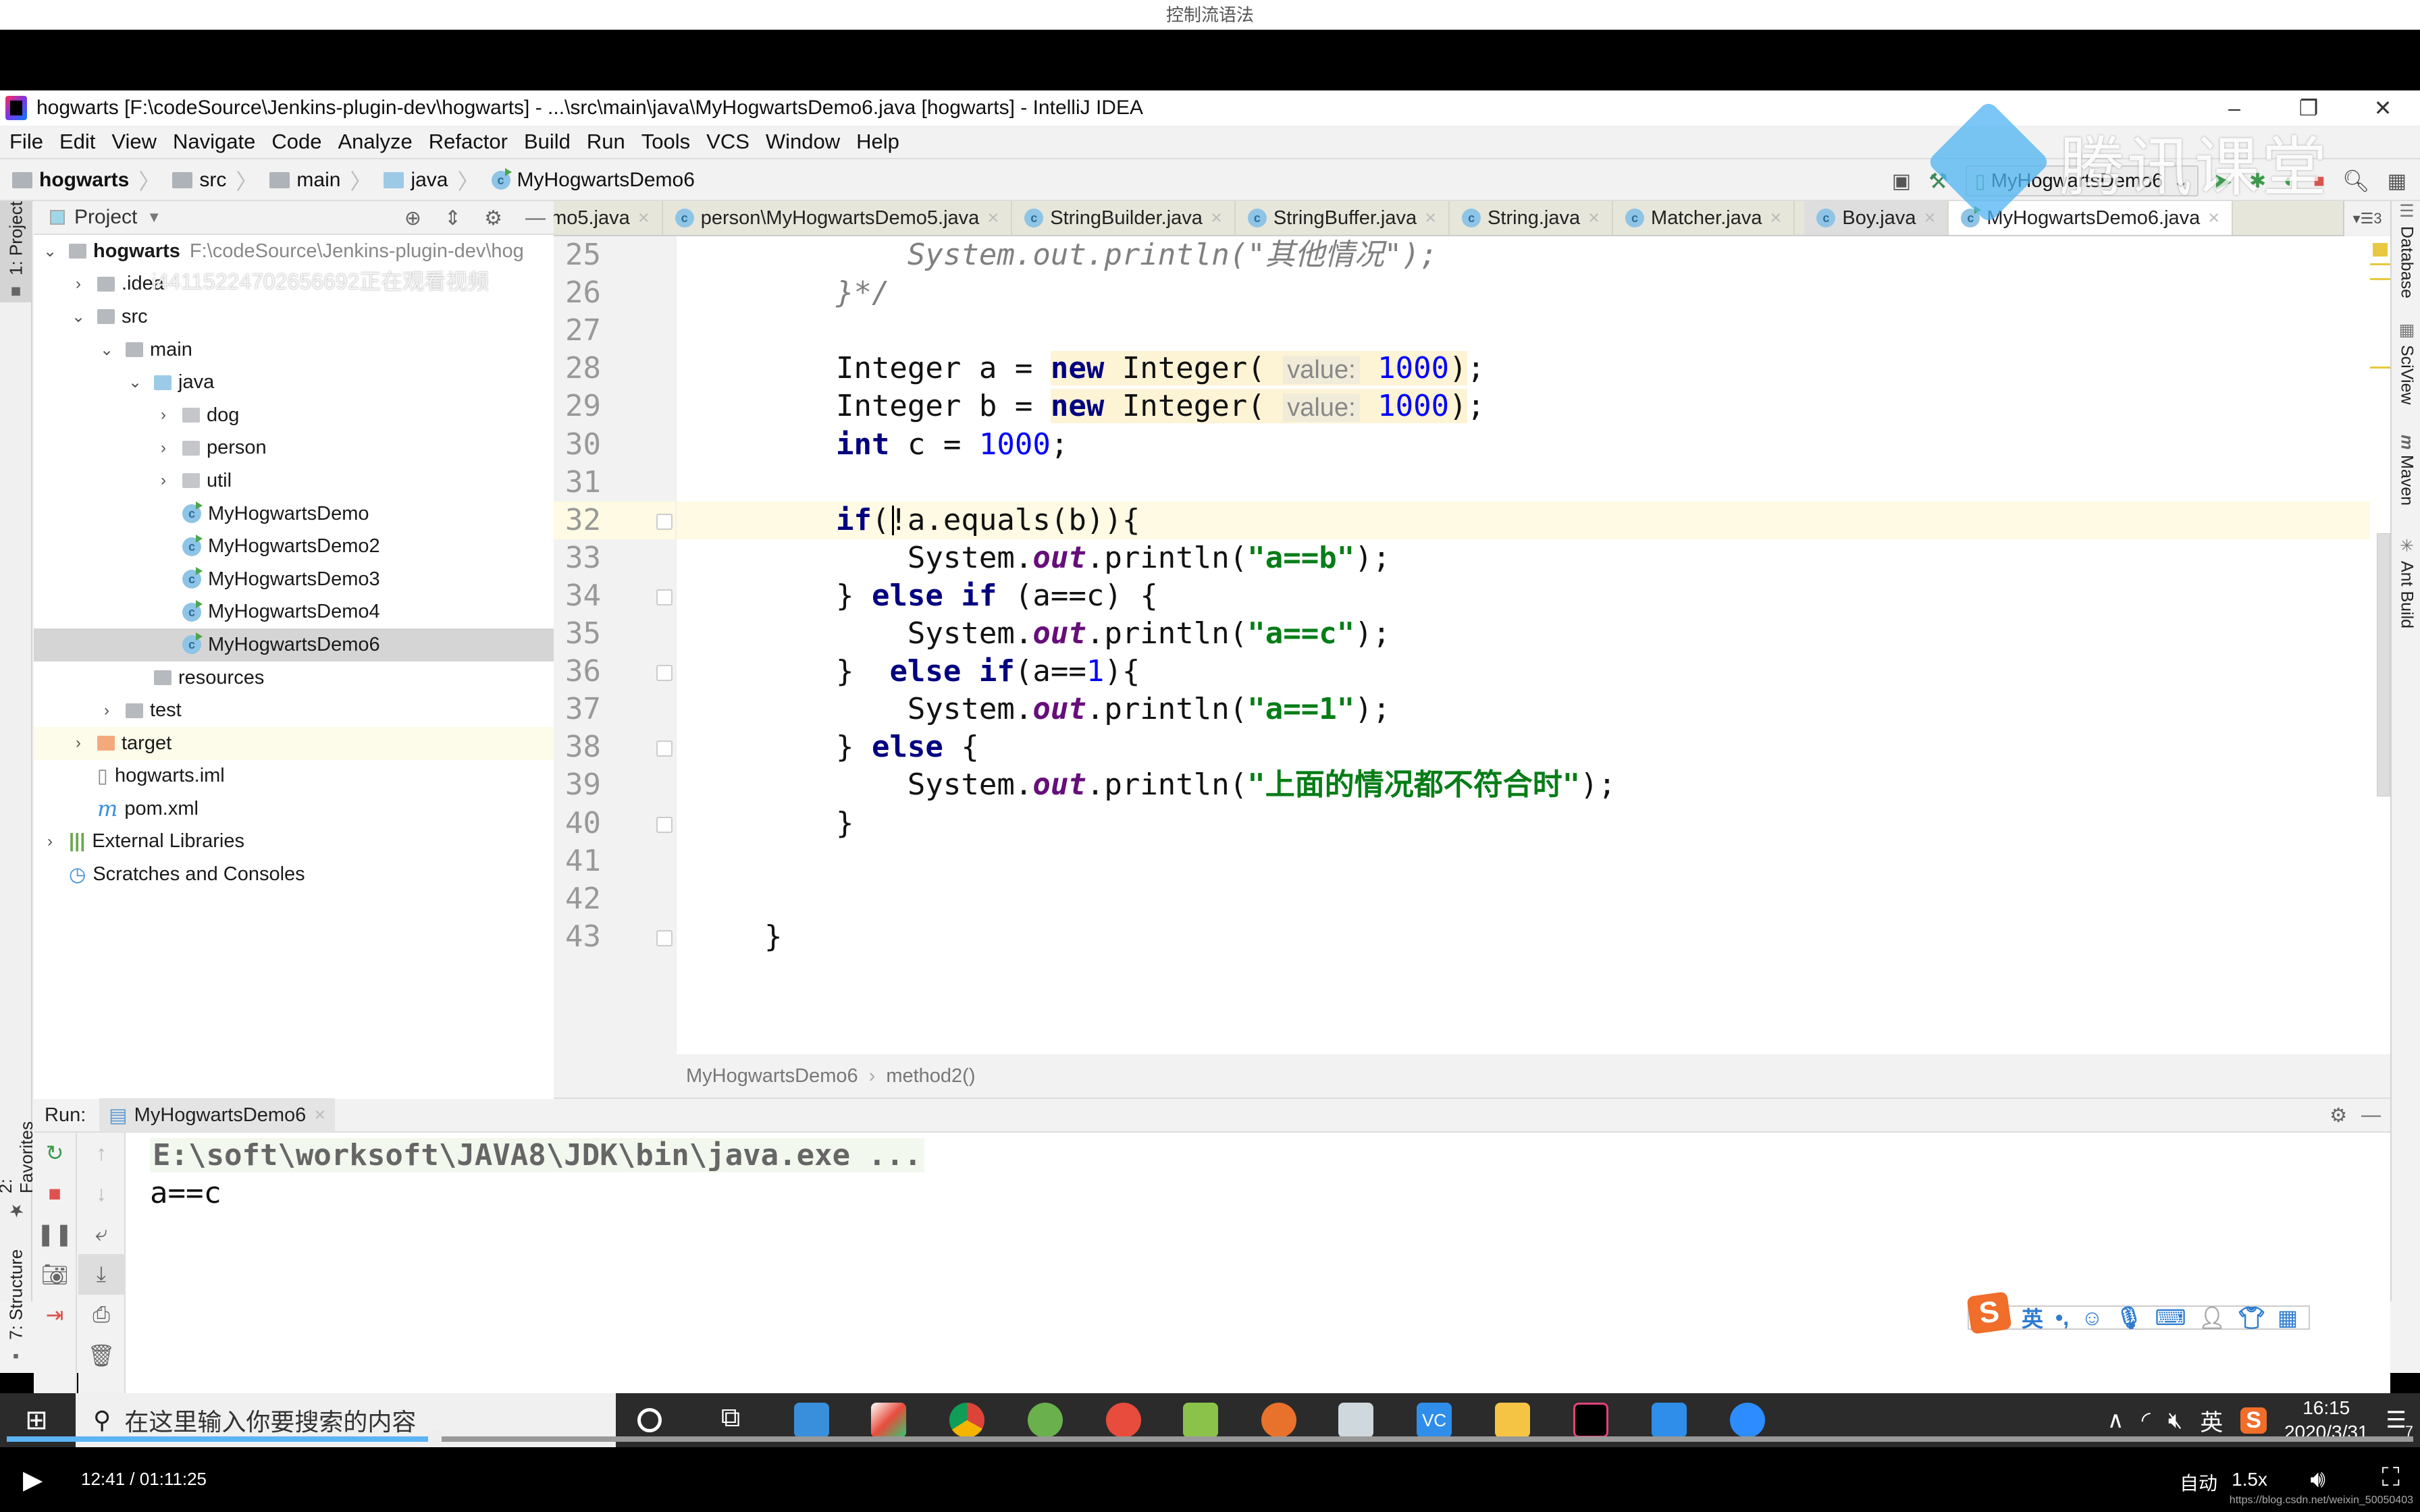 The height and width of the screenshot is (1512, 2420). Describe the element at coordinates (803, 142) in the screenshot. I see `menu-window: Window` at that location.